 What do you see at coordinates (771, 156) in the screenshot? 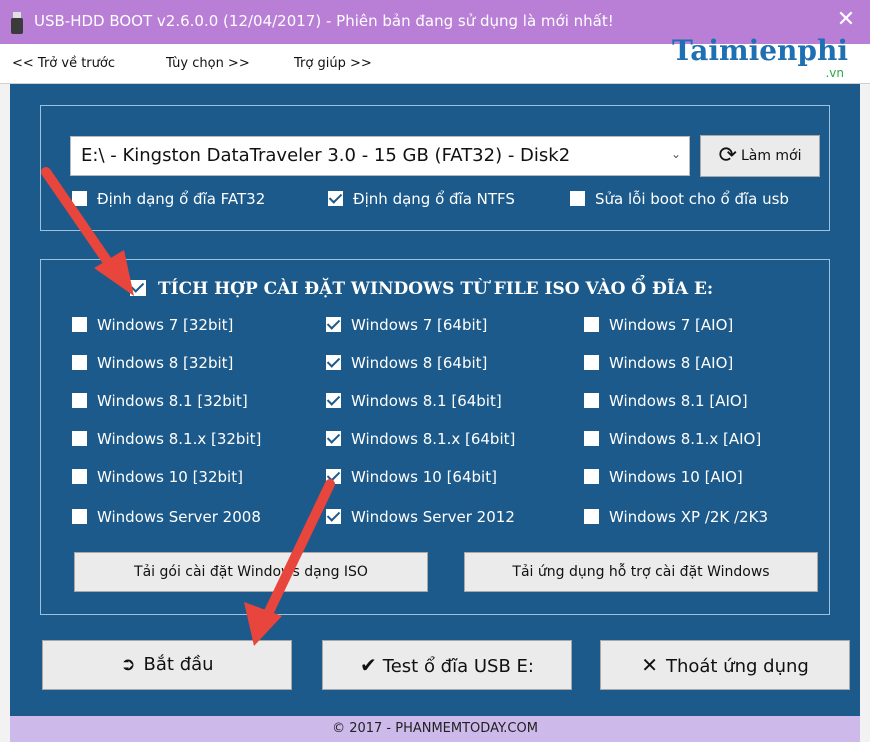
I see `refresh-label: Làm mới` at bounding box center [771, 156].